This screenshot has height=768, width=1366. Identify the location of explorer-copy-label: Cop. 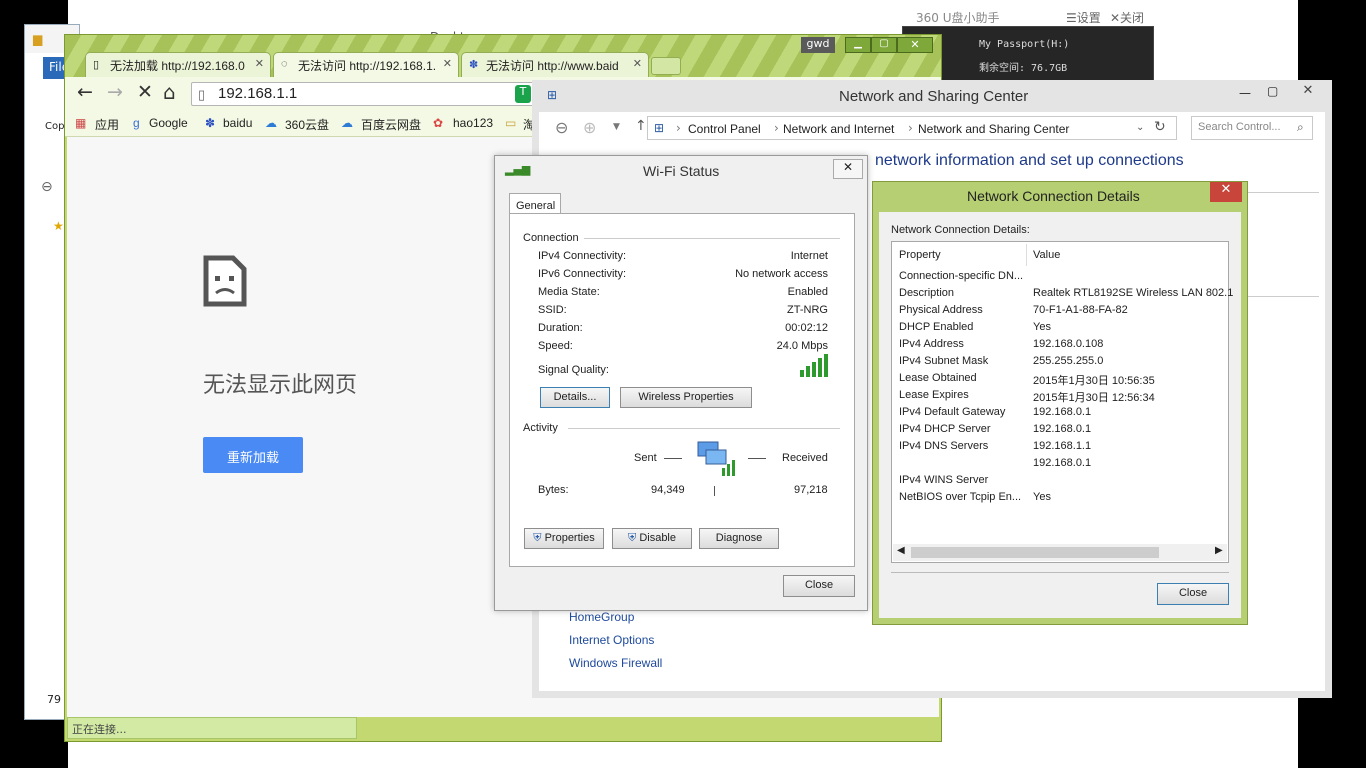
(54, 126).